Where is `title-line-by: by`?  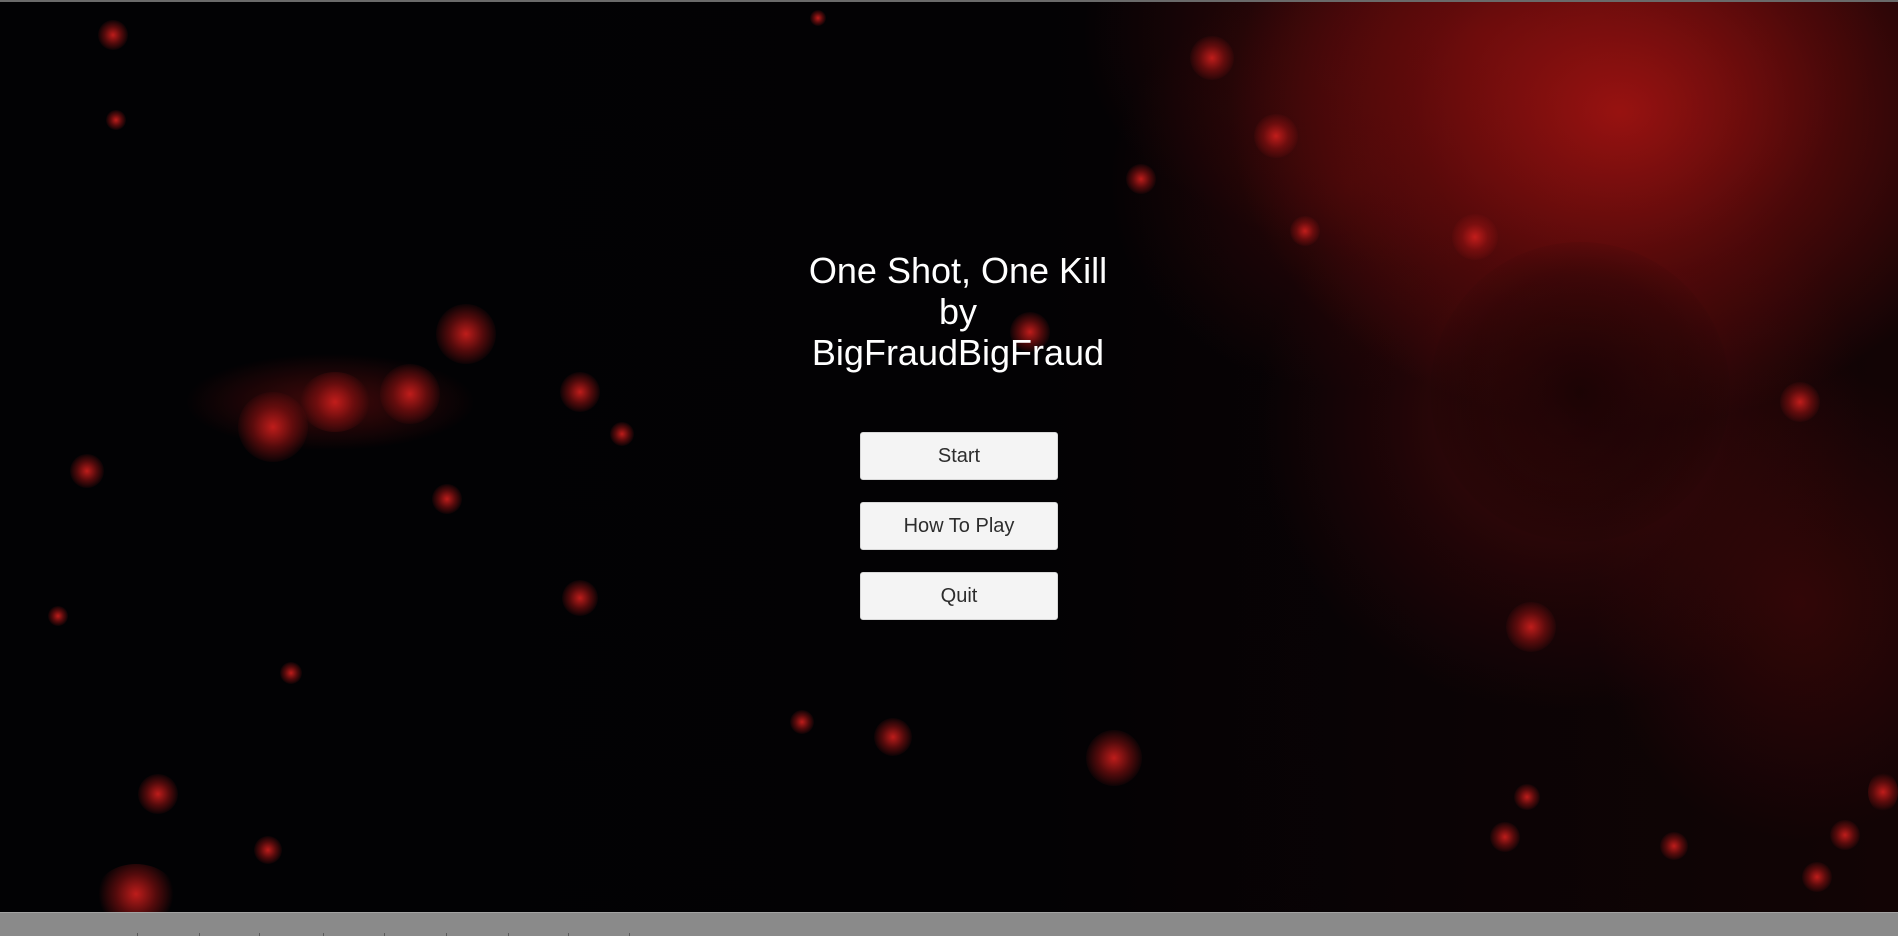 title-line-by: by is located at coordinates (958, 311).